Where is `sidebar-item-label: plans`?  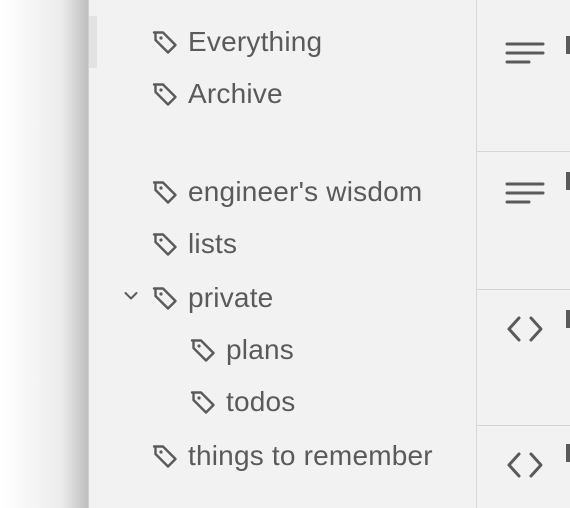
sidebar-item-label: plans is located at coordinates (260, 349).